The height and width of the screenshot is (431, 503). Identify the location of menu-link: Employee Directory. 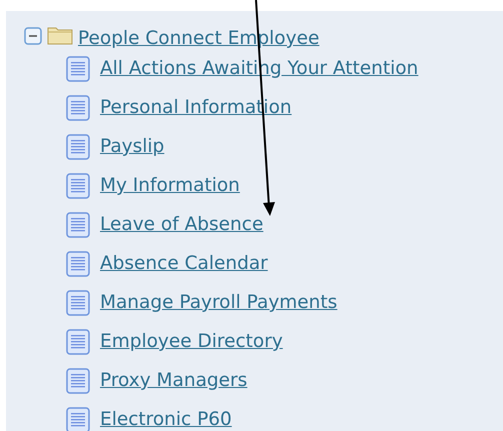
(191, 341).